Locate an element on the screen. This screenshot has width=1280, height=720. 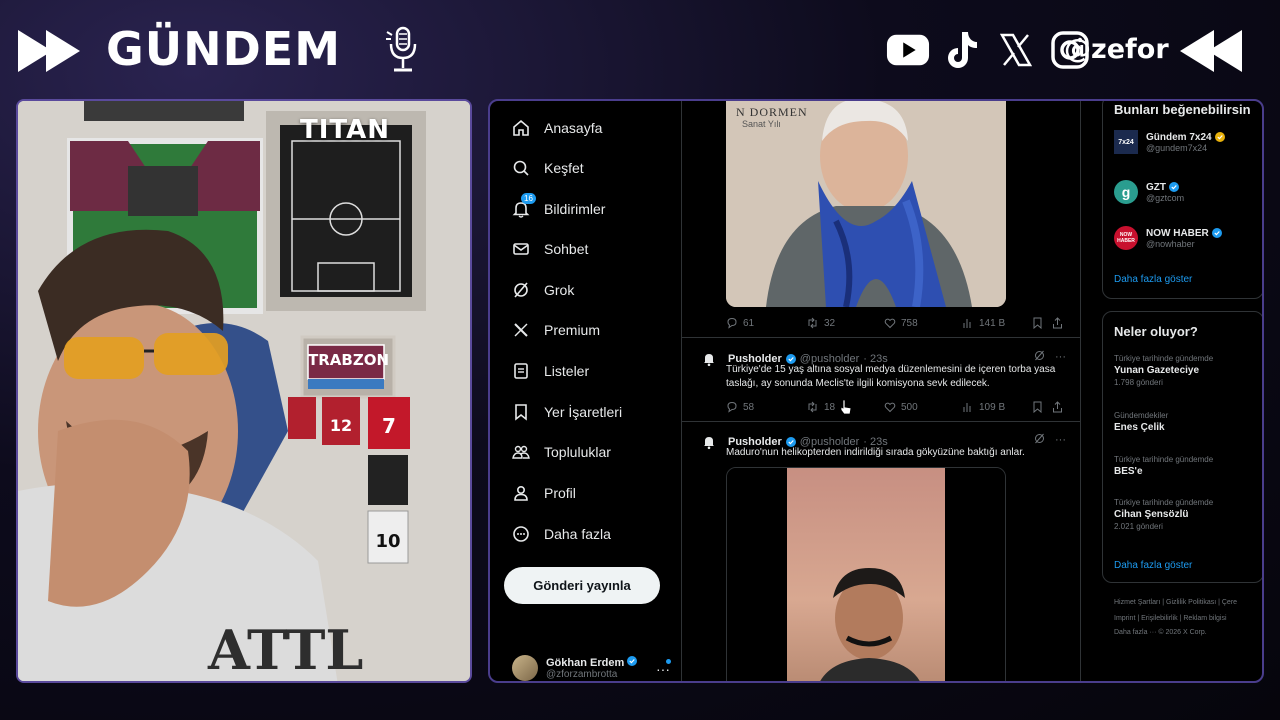
photo-background-subtext: Sanat Yılı is located at coordinates (761, 124).